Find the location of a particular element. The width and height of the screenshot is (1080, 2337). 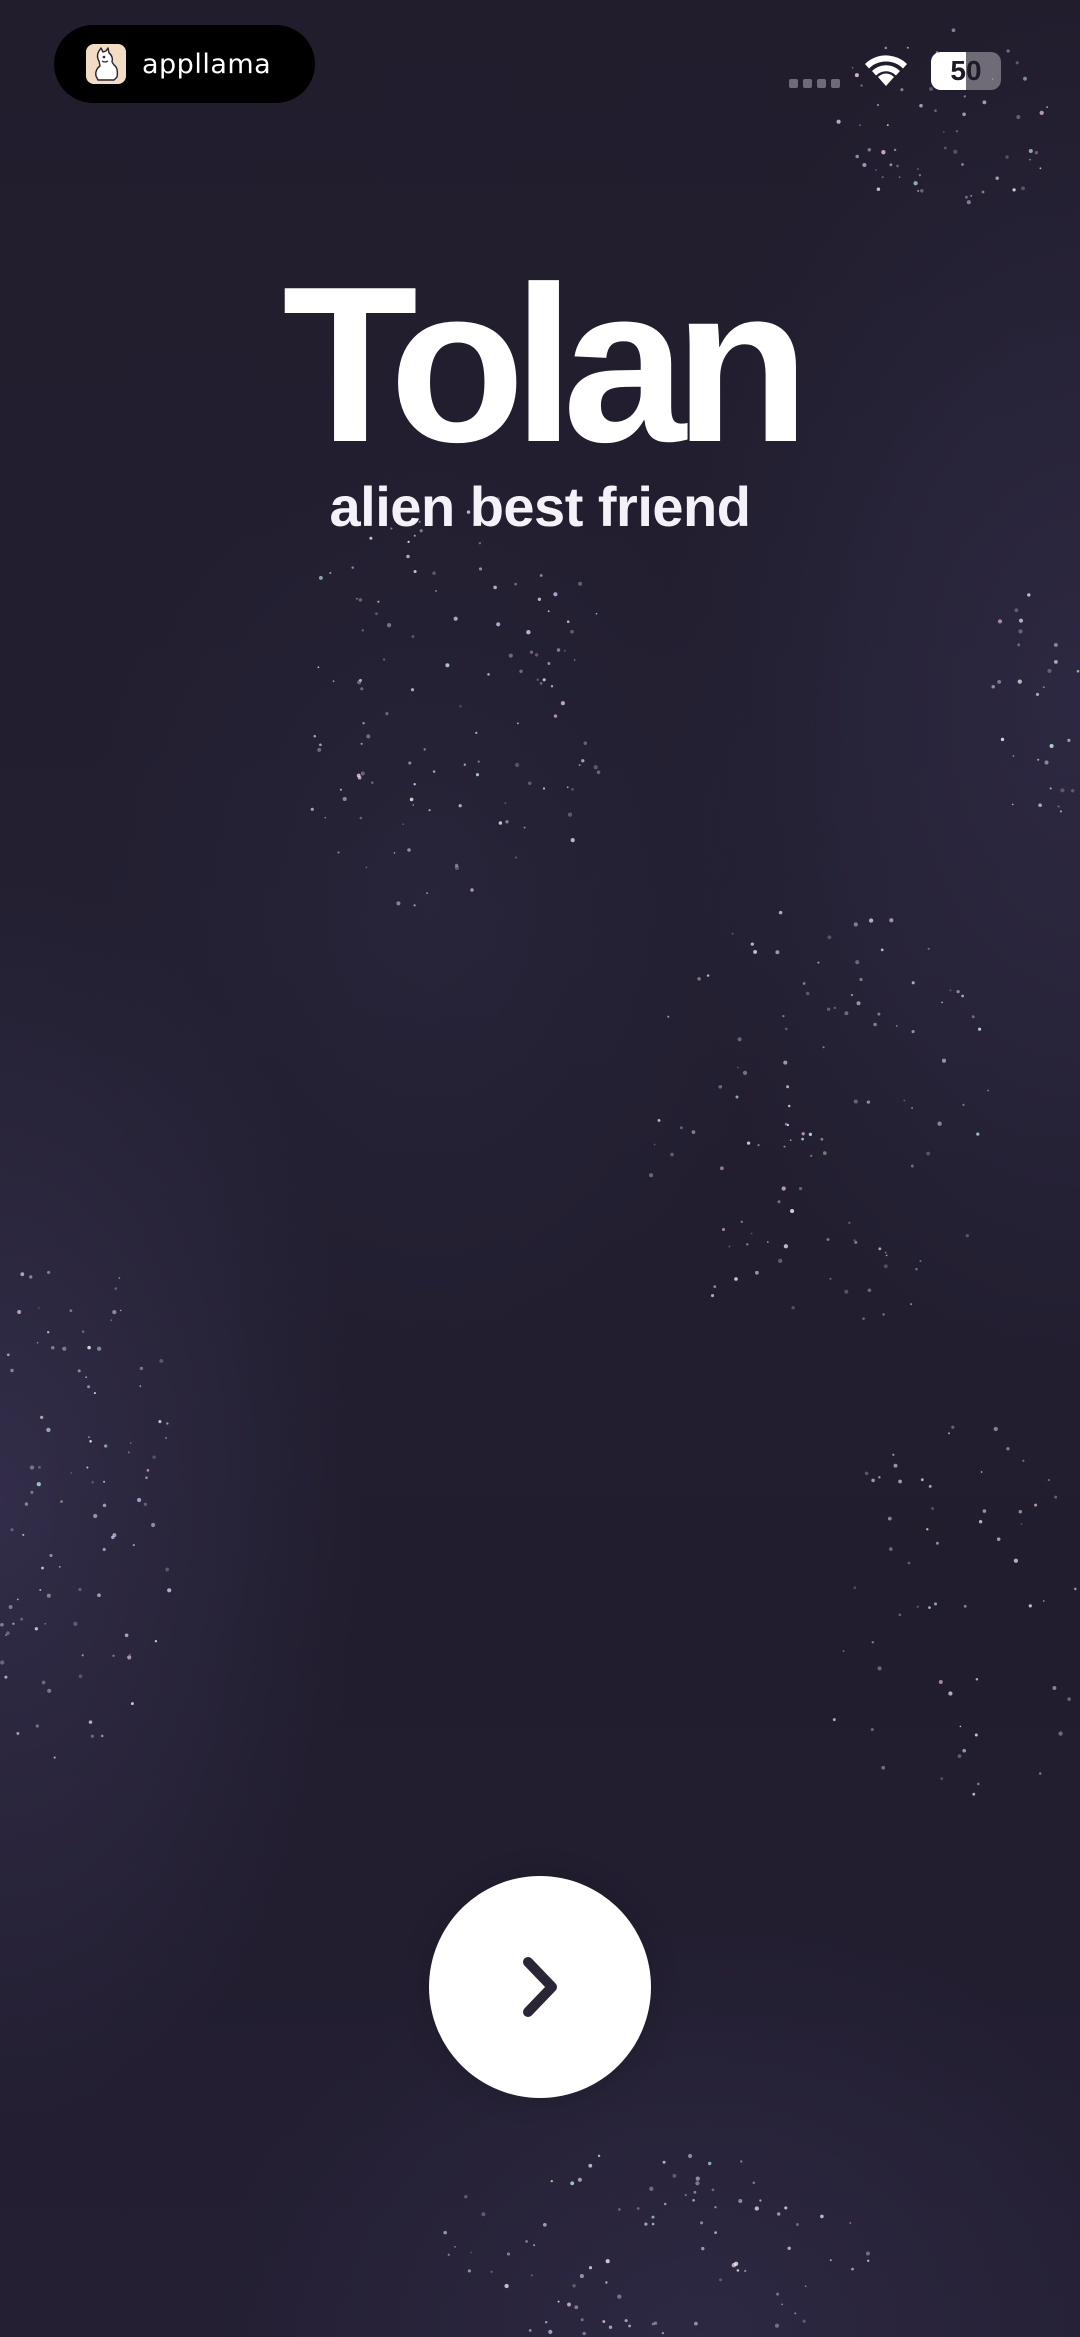

next-button is located at coordinates (540, 1987).